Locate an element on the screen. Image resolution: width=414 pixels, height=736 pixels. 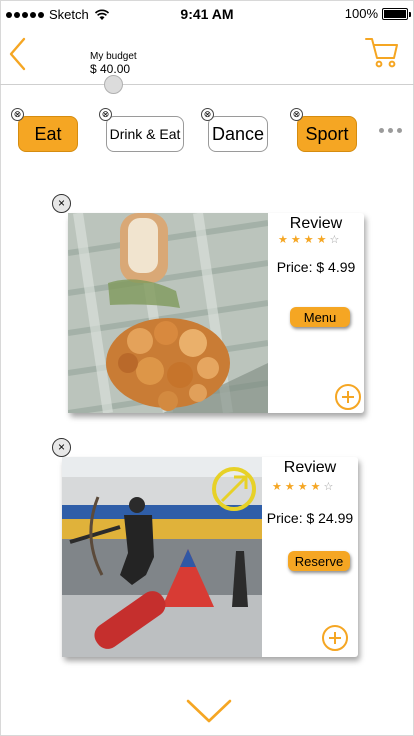
card-1-rating: ★ ★ ★ ★ ☆ is located at coordinates (308, 240).